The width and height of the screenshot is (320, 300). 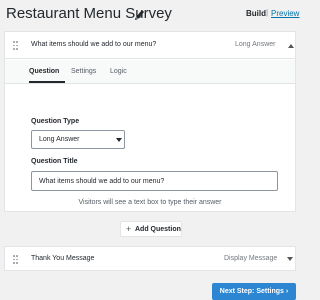 I want to click on add-question-label: Add Question, so click(x=158, y=229).